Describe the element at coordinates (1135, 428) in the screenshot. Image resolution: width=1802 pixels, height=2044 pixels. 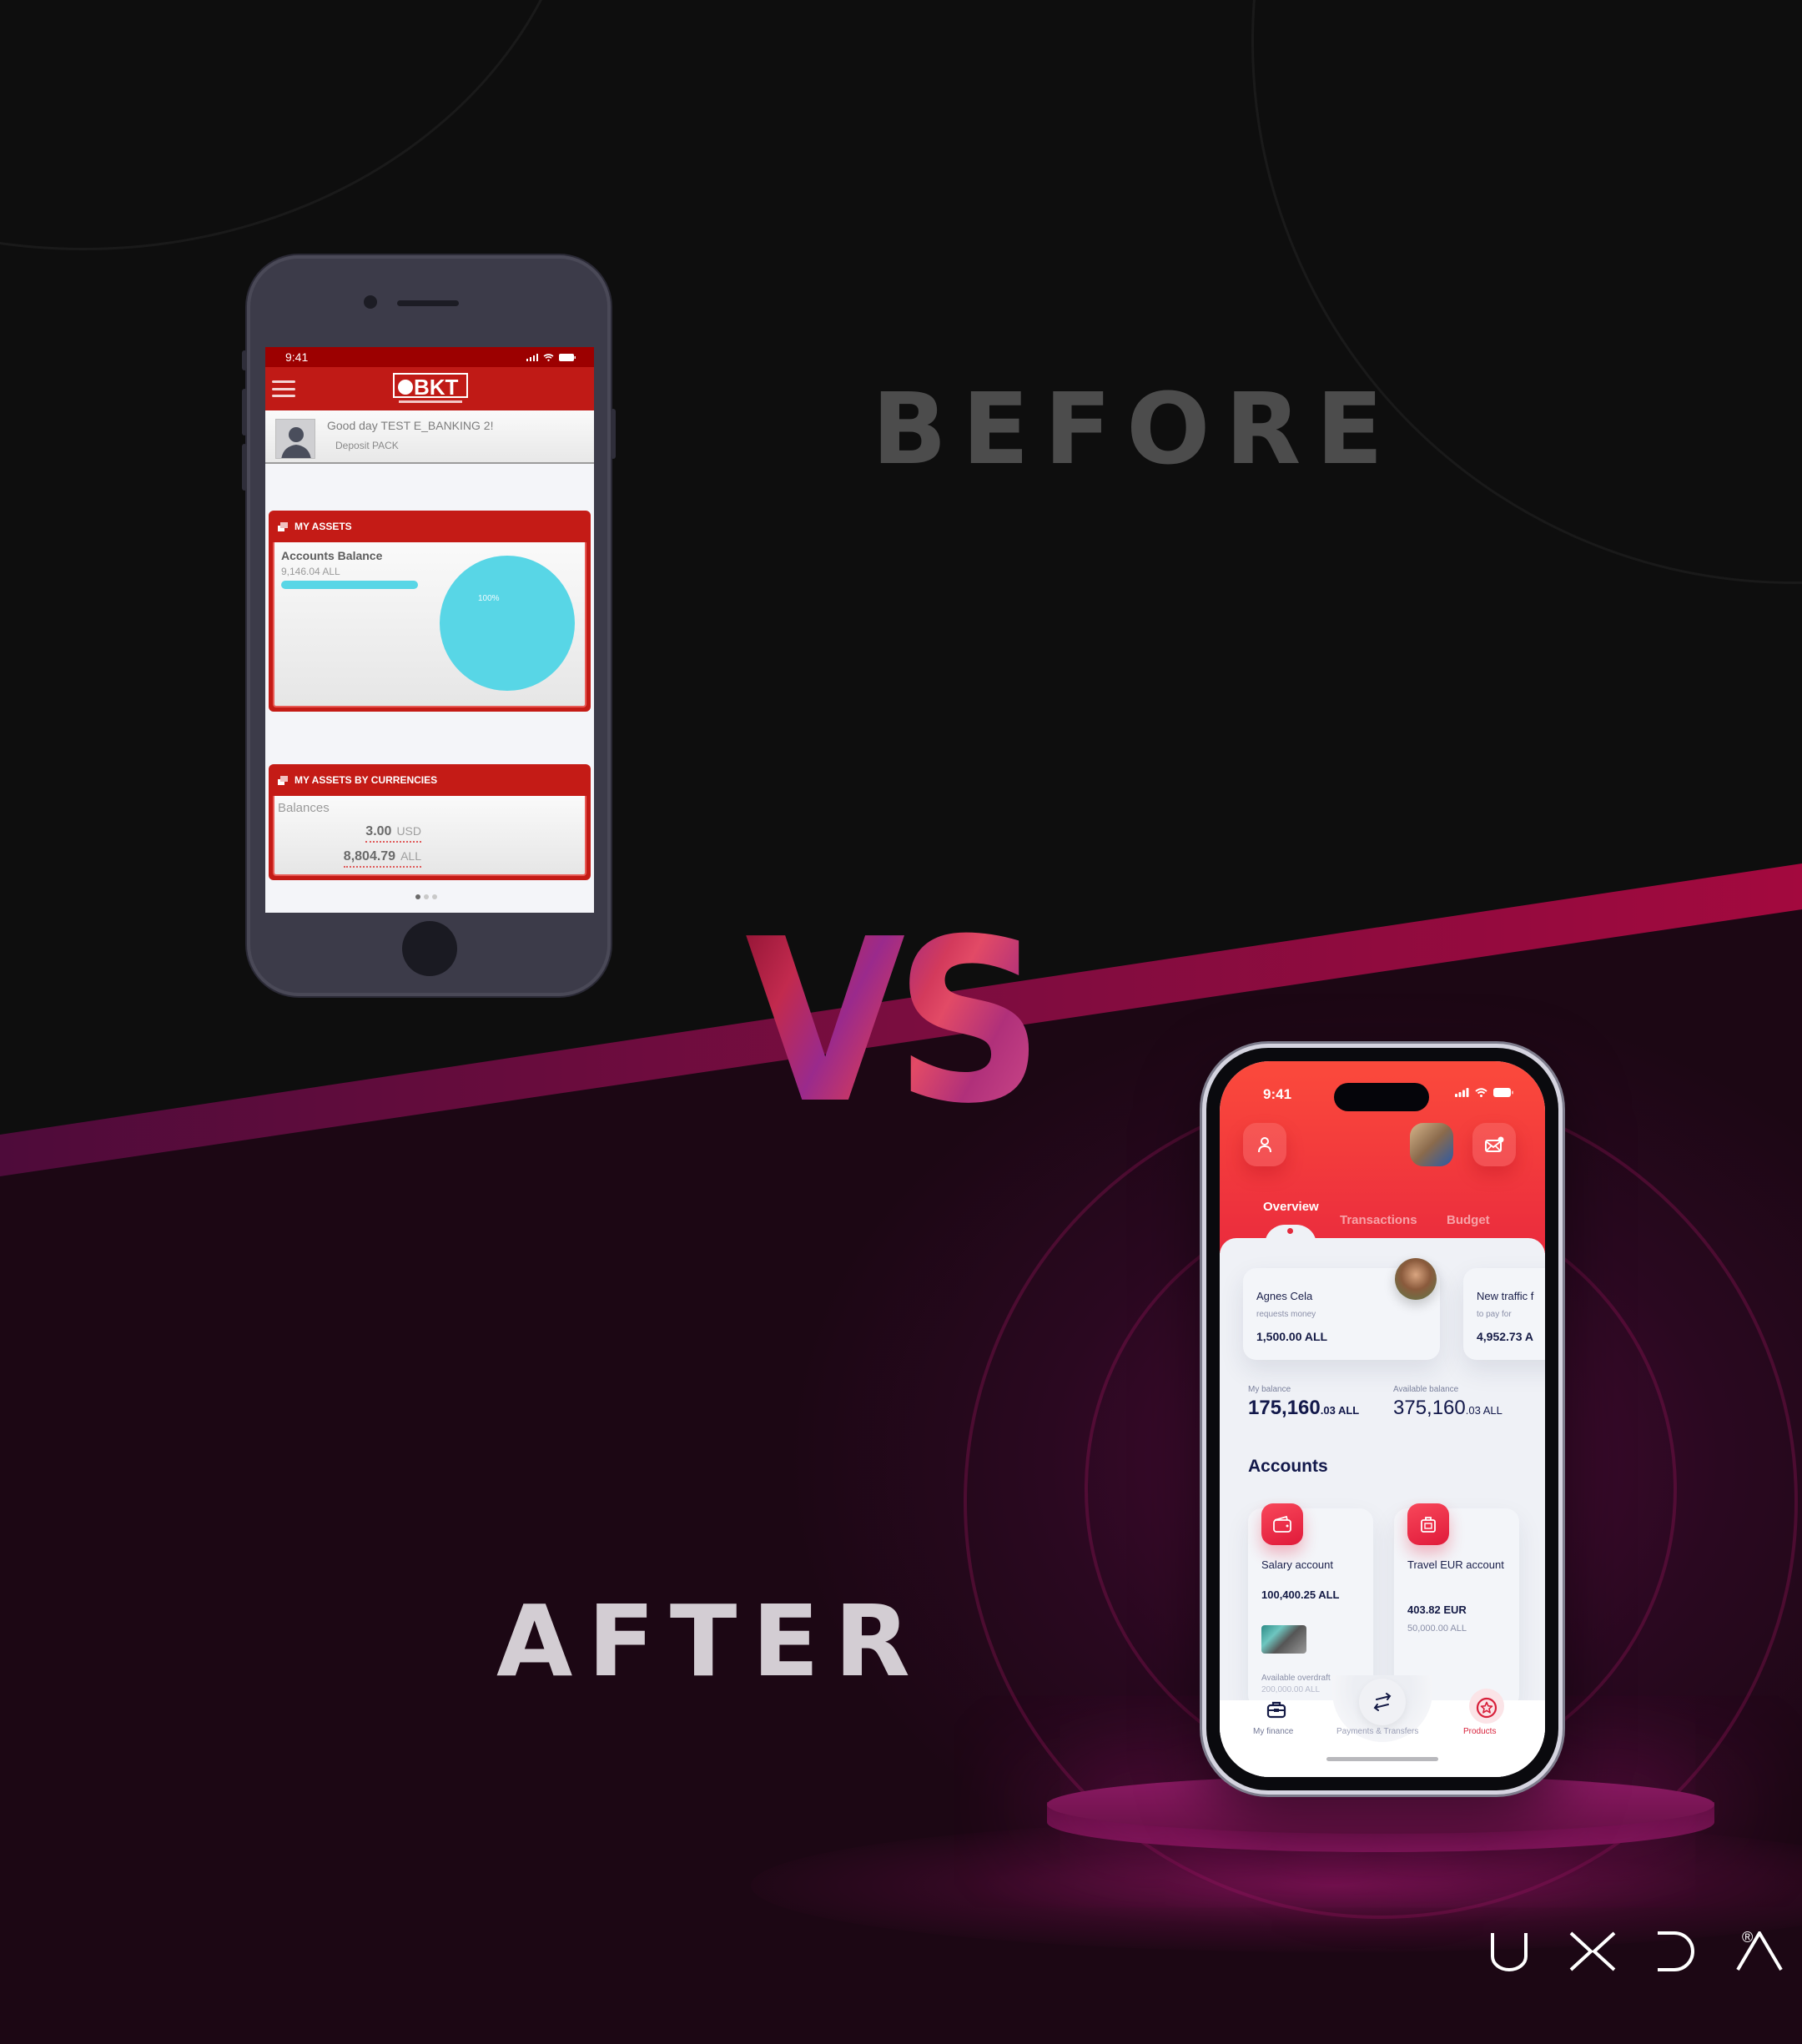
I see `before-heading: BEFORE` at that location.